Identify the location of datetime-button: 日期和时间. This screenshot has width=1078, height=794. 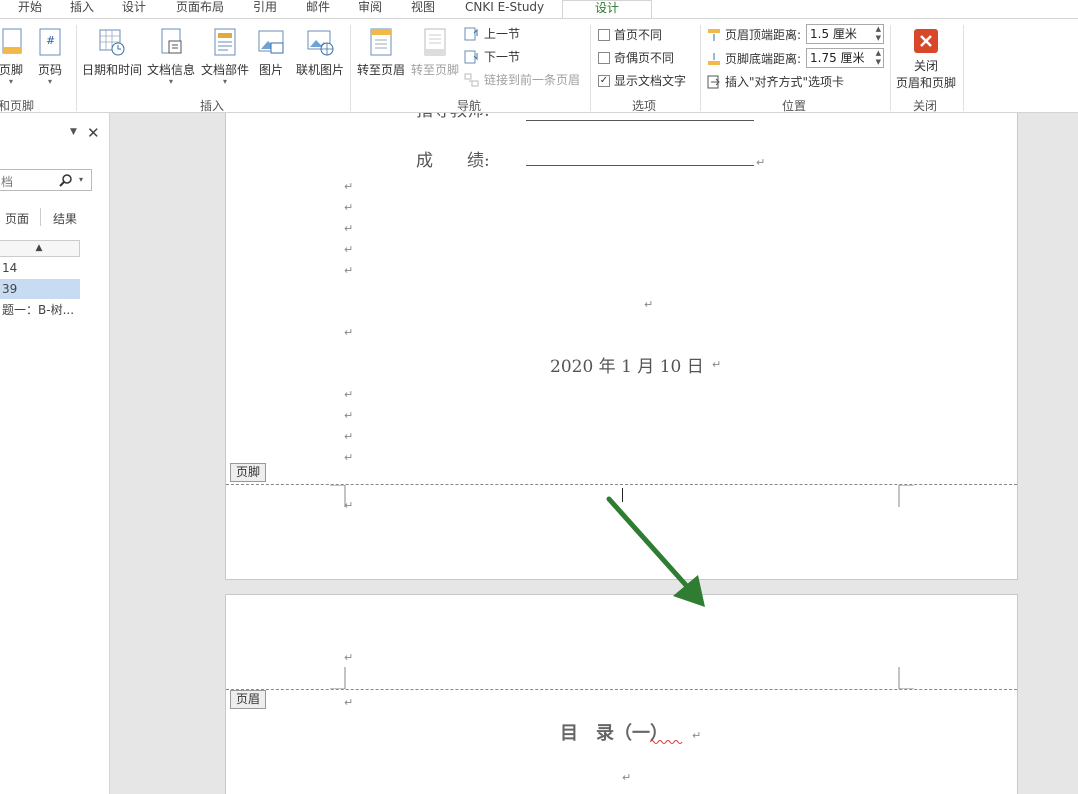
(112, 52).